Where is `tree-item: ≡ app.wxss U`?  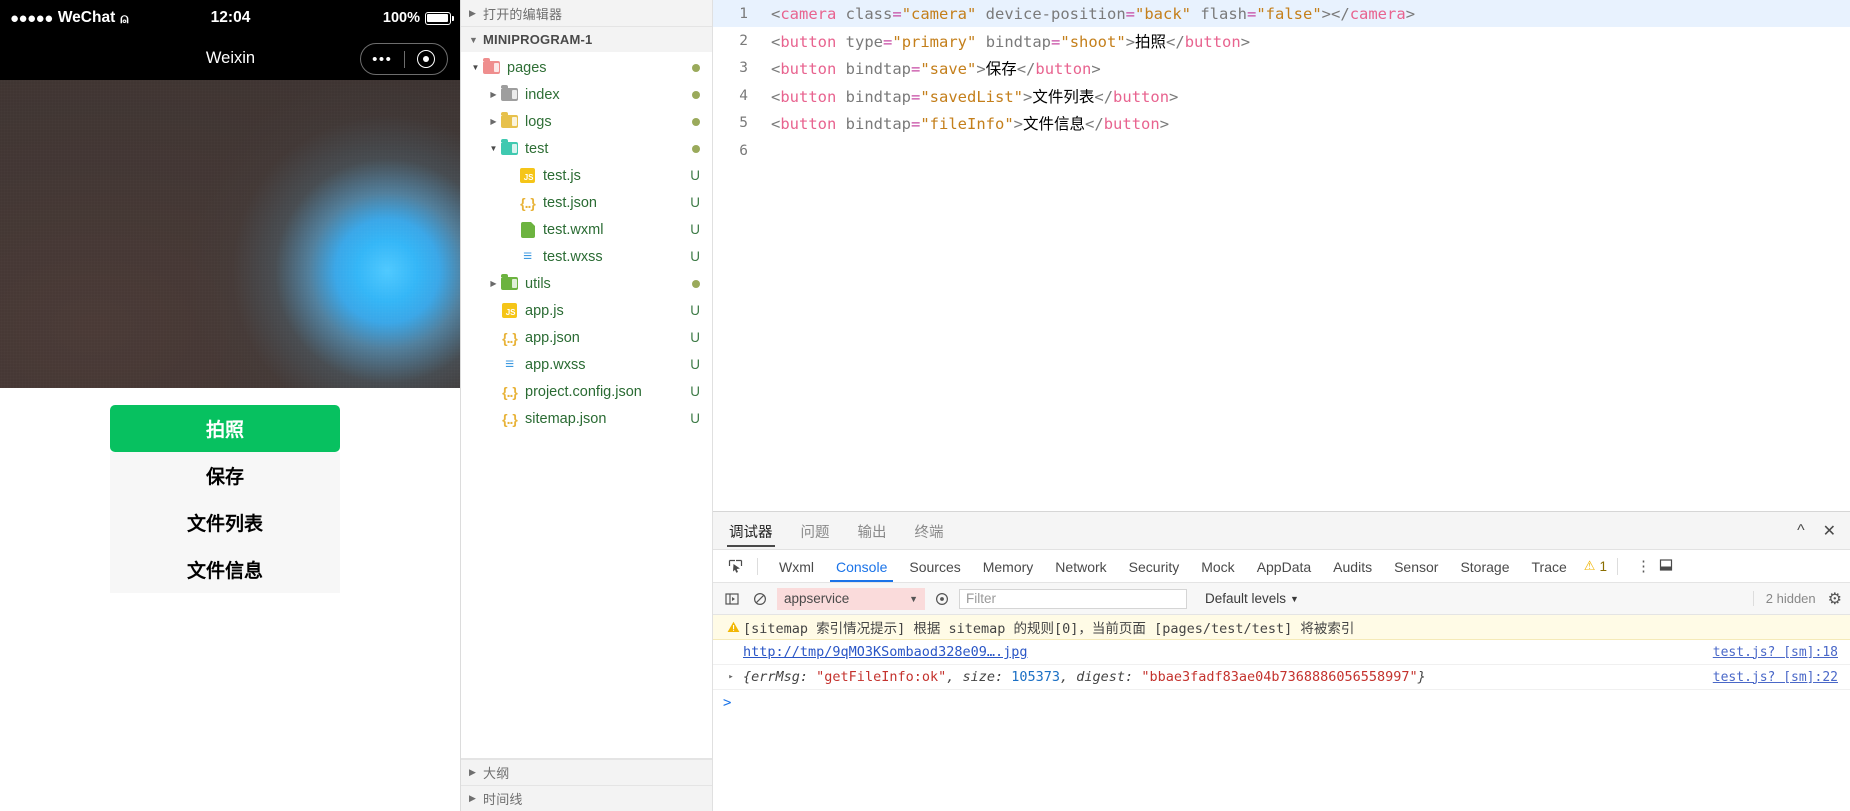 tree-item: ≡ app.wxss U is located at coordinates (586, 364).